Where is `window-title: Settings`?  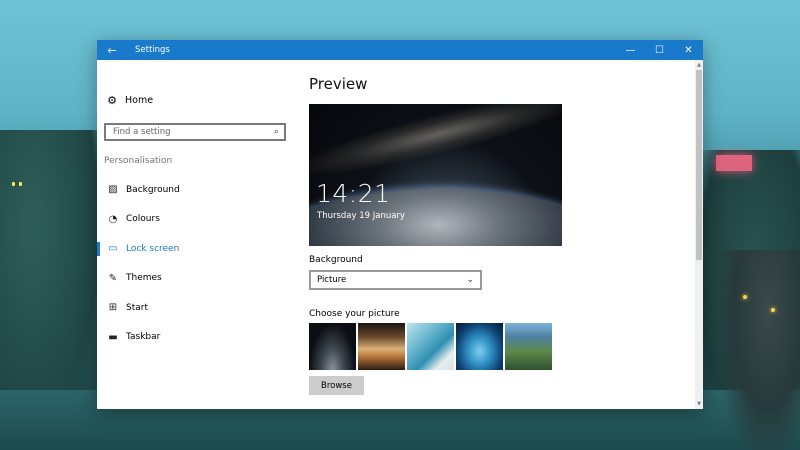
window-title: Settings is located at coordinates (152, 50).